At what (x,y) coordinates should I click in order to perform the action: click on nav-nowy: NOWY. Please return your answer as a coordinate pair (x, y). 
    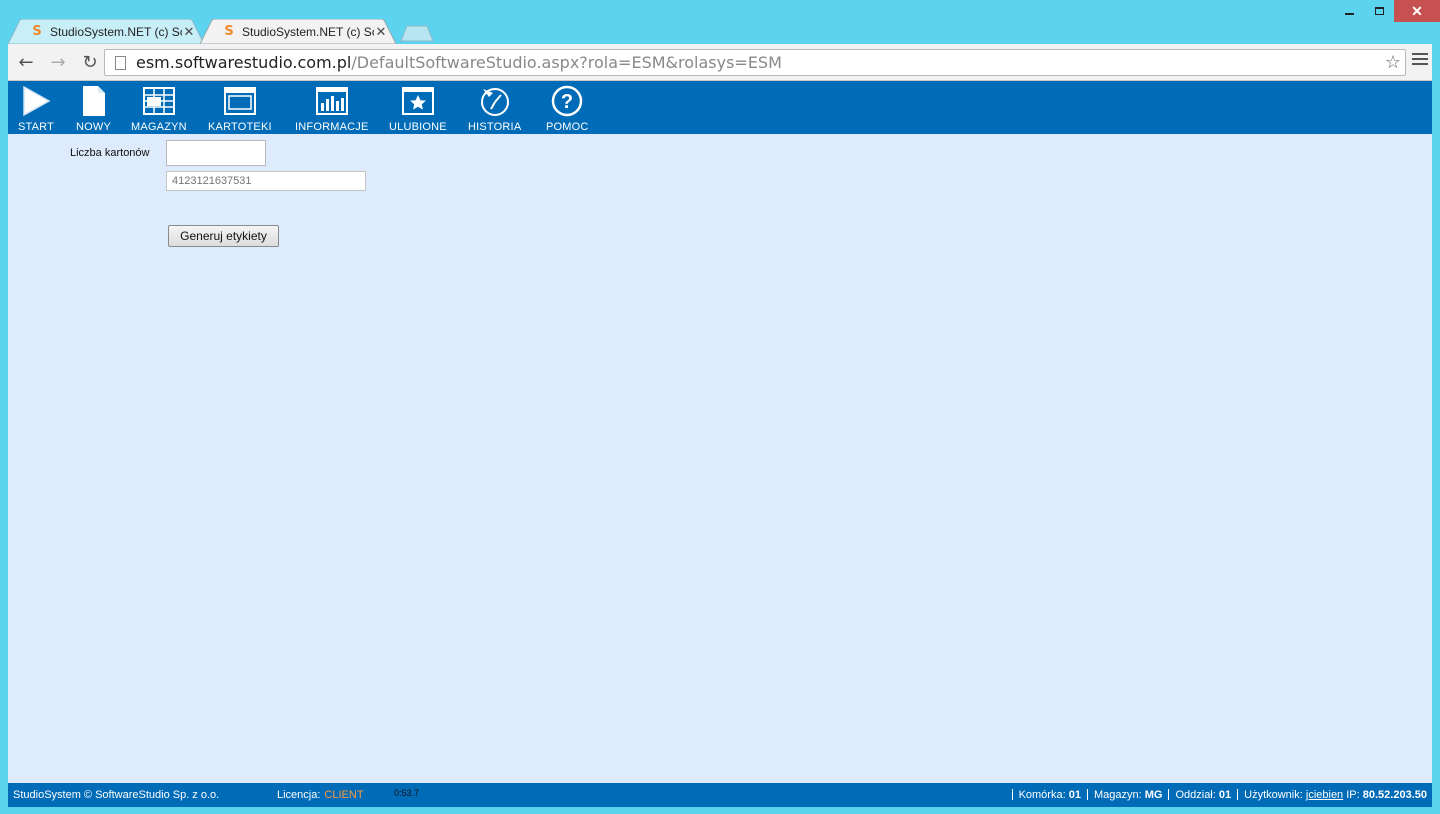
    Looking at the image, I should click on (93, 108).